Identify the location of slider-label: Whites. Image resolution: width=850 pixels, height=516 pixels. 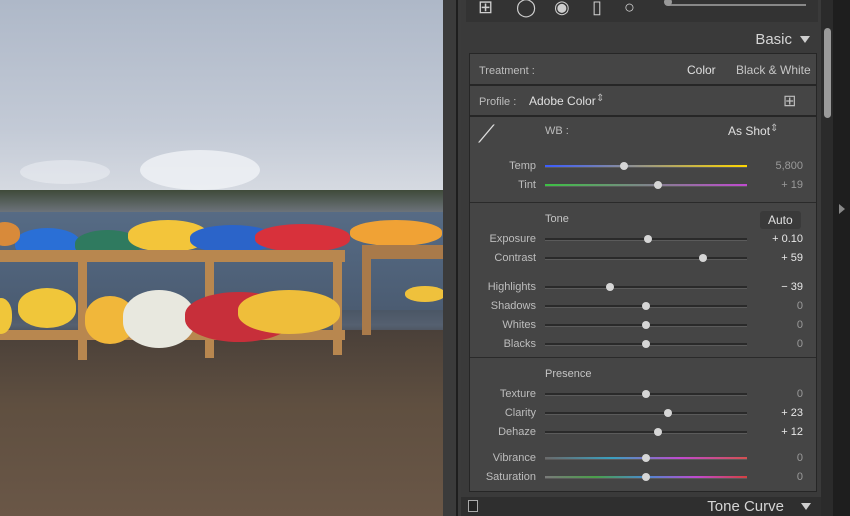
(519, 325).